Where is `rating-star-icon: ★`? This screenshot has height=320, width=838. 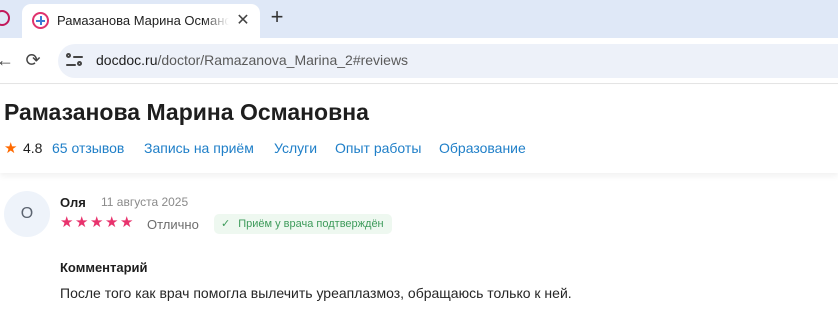 rating-star-icon: ★ is located at coordinates (11, 148).